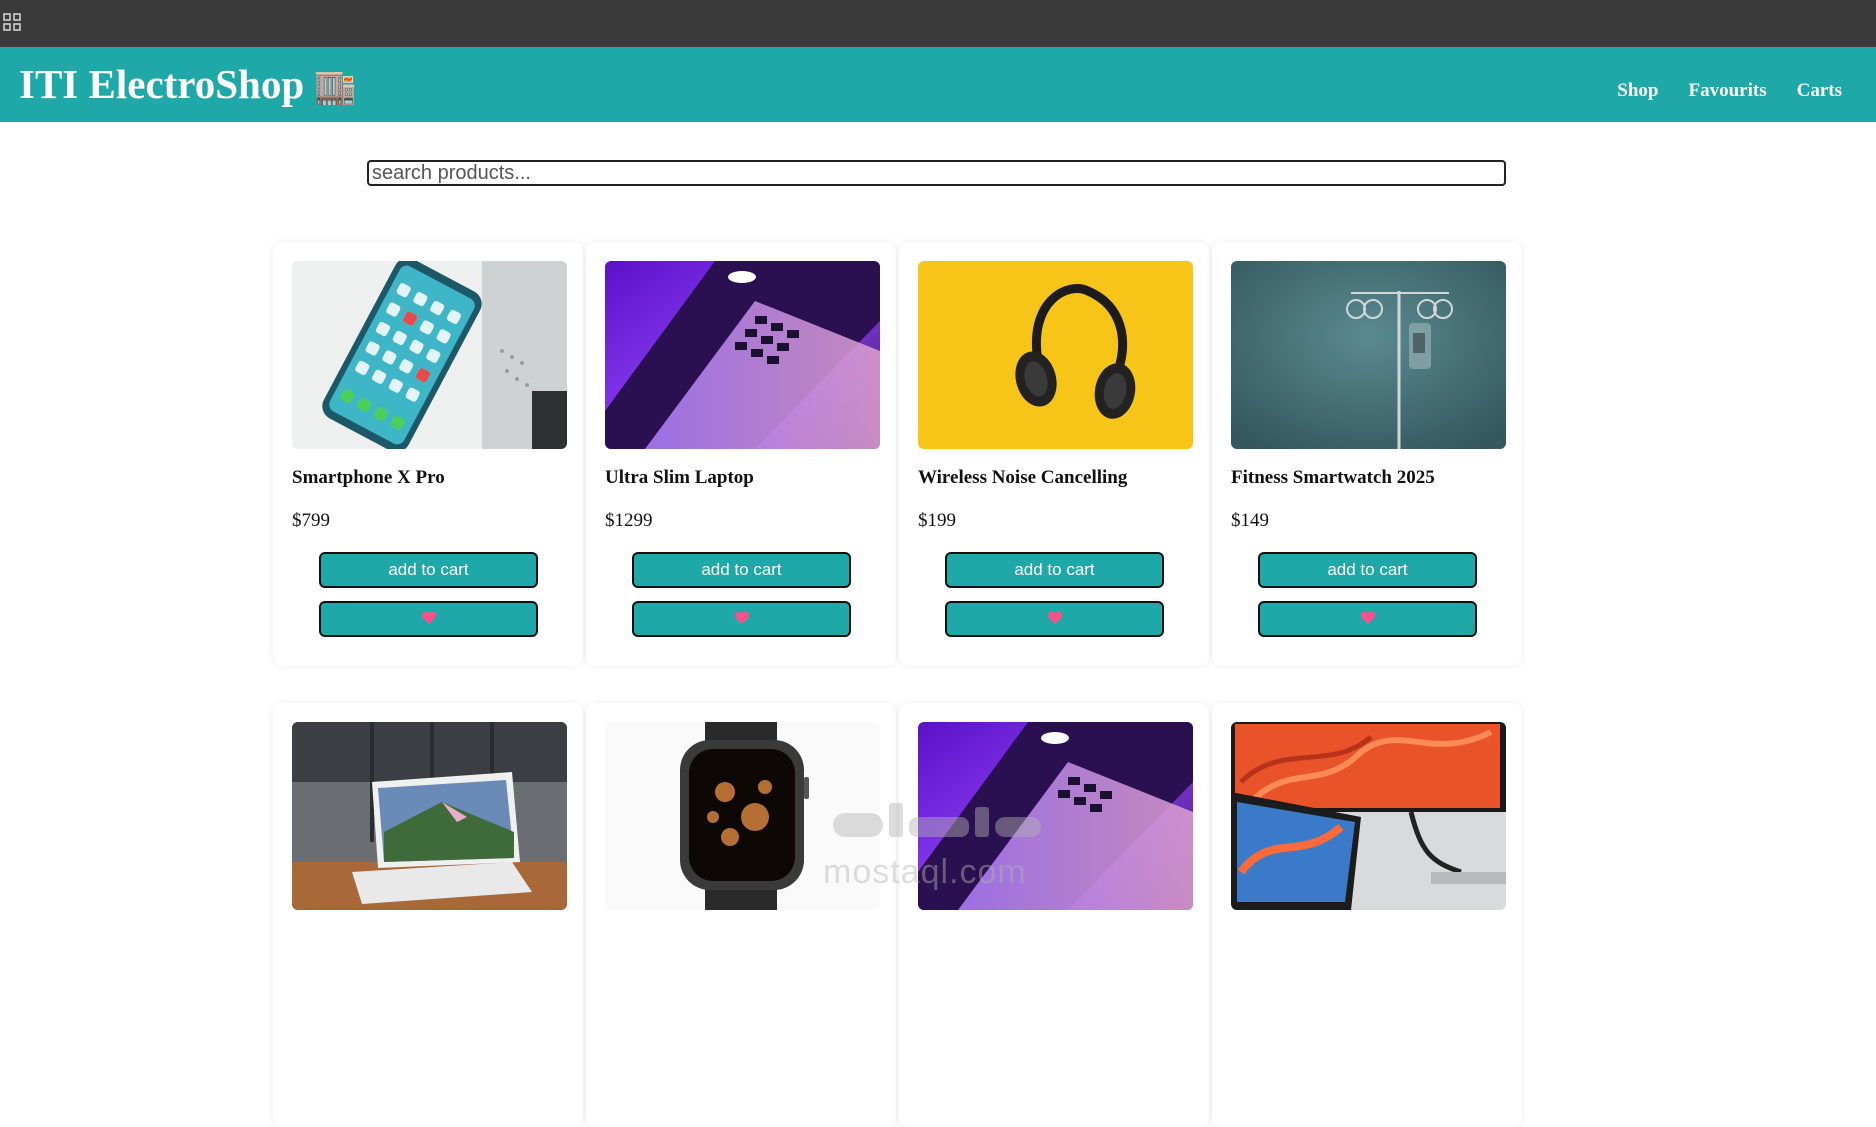 This screenshot has width=1876, height=1127. Describe the element at coordinates (629, 520) in the screenshot. I see `product-price: $1299` at that location.